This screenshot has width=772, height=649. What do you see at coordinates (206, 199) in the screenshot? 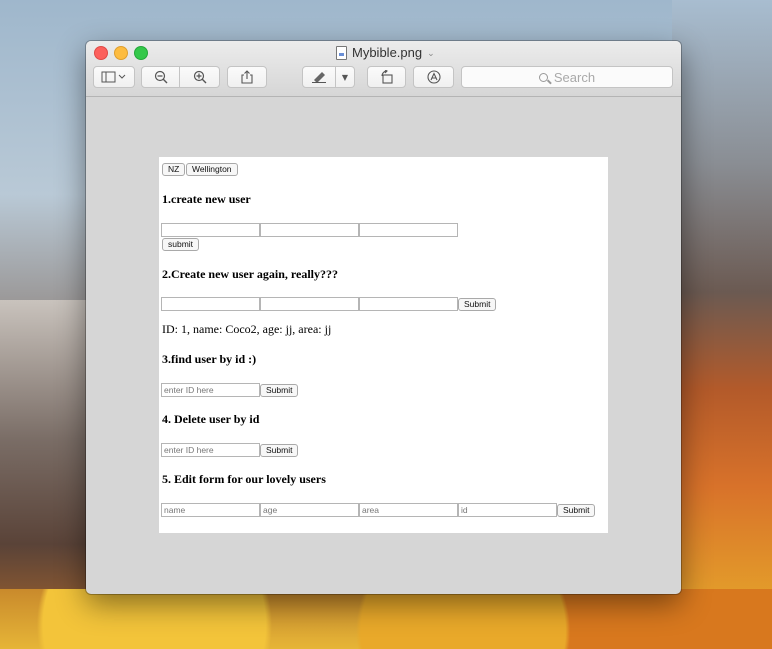
I see `section1-heading: 1.create new user` at bounding box center [206, 199].